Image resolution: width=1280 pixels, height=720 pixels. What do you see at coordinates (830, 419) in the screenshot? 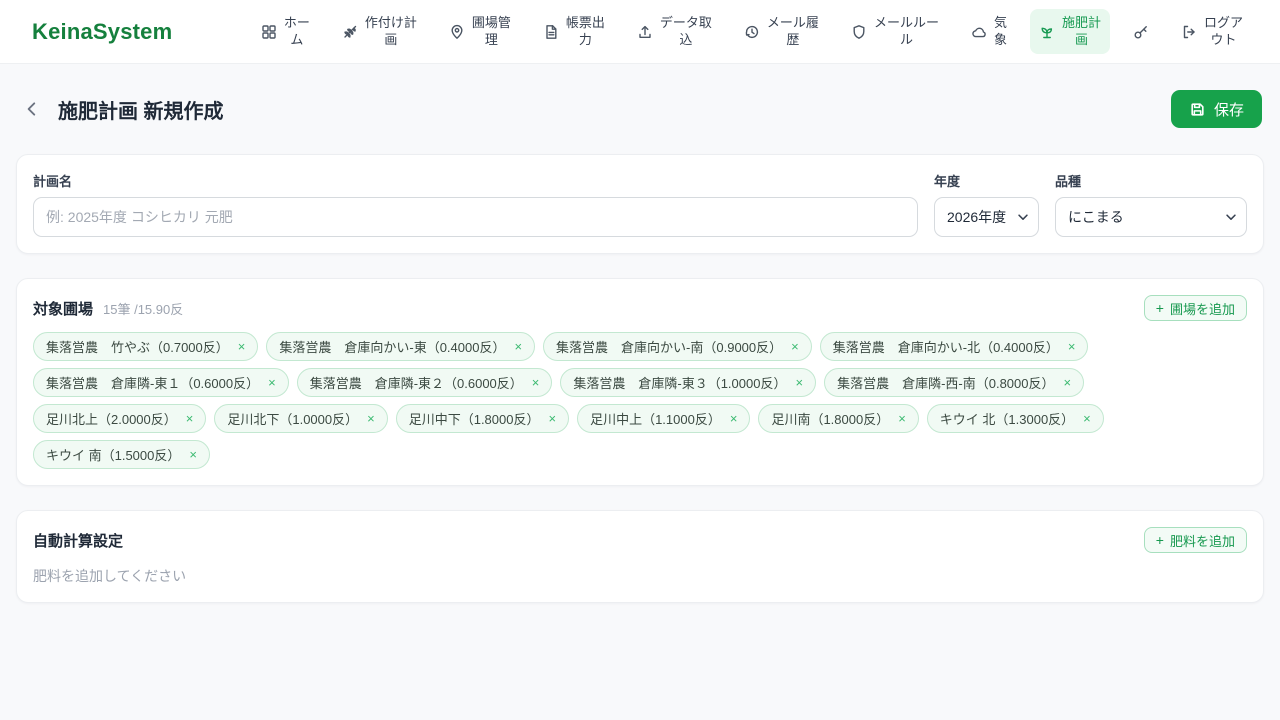
I see `field-tag-label: 足川南（1.8000反）` at bounding box center [830, 419].